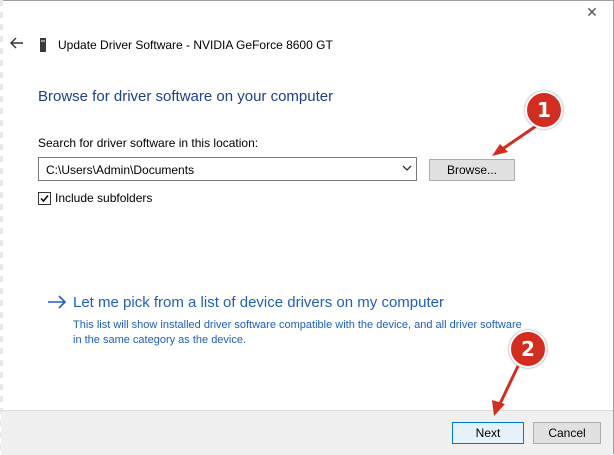 The width and height of the screenshot is (614, 455). Describe the element at coordinates (1, 227) in the screenshot. I see `background-edge` at that location.